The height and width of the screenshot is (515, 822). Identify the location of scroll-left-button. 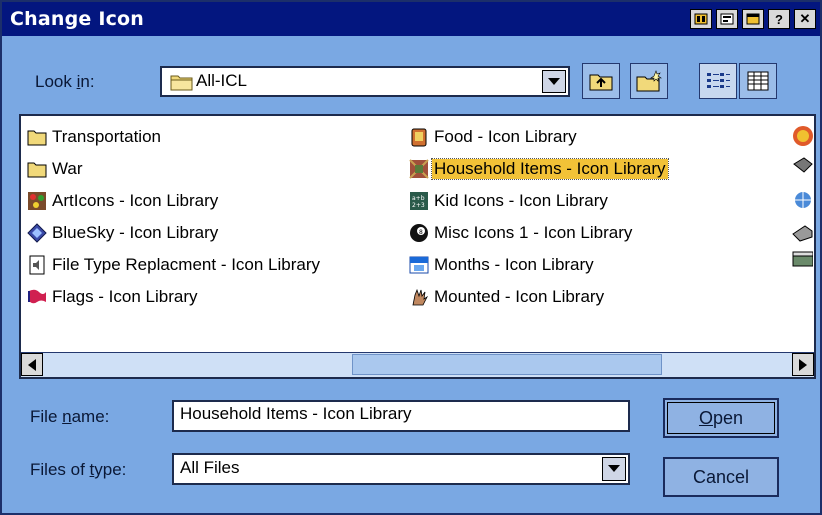
(32, 364).